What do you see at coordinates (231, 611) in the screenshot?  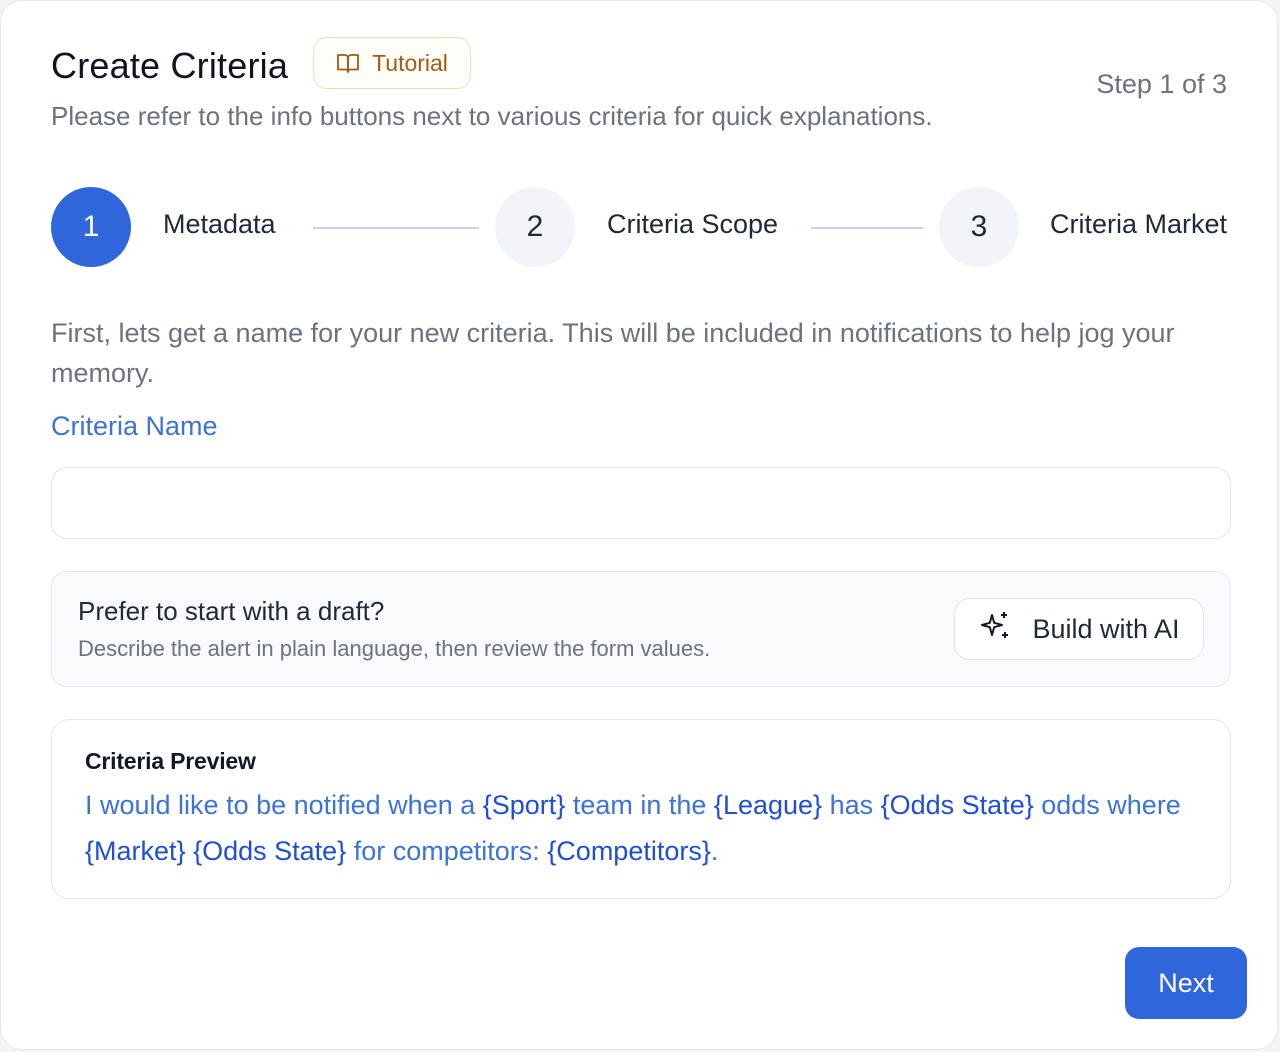 I see `draft-title: Prefer to start with a draft?` at bounding box center [231, 611].